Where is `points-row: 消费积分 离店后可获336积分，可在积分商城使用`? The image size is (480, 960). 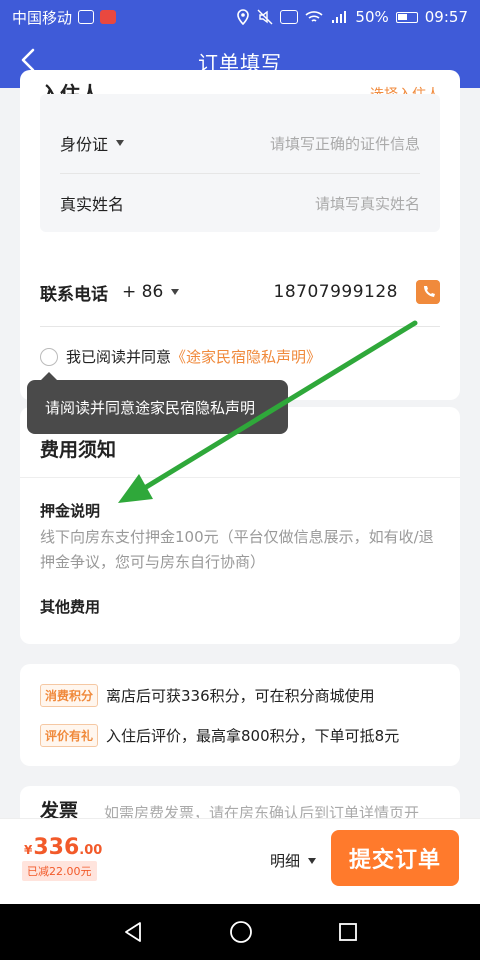 points-row: 消费积分 离店后可获336积分，可在积分商城使用 is located at coordinates (207, 695).